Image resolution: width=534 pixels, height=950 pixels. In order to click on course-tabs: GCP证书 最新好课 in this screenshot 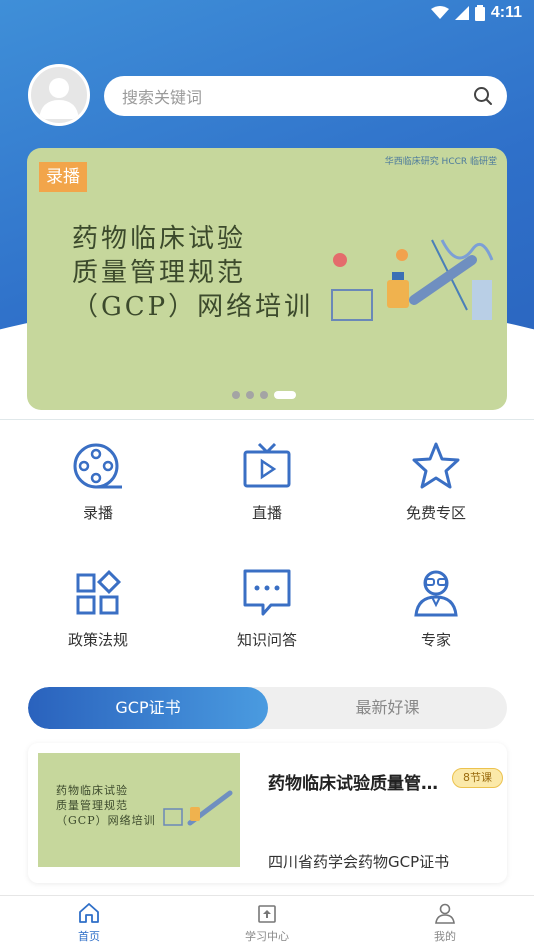, I will do `click(267, 708)`.